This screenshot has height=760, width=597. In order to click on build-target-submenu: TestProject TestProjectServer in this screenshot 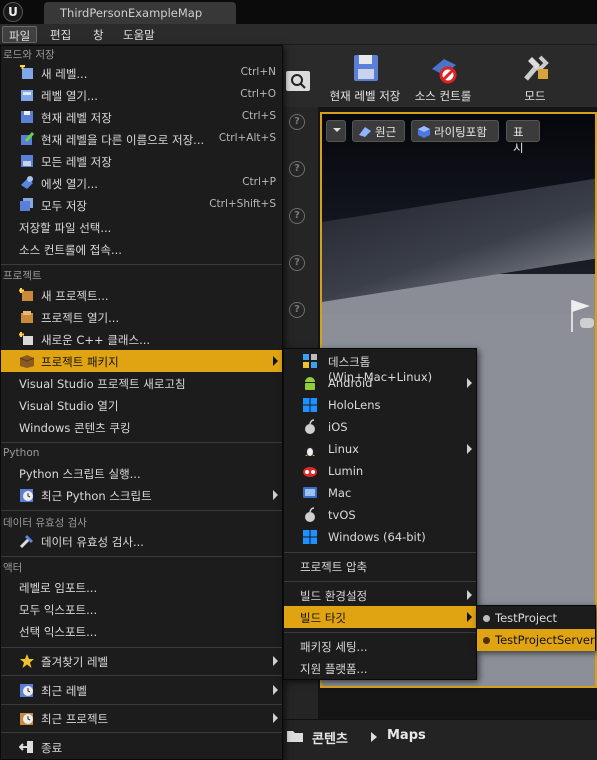, I will do `click(536, 628)`.